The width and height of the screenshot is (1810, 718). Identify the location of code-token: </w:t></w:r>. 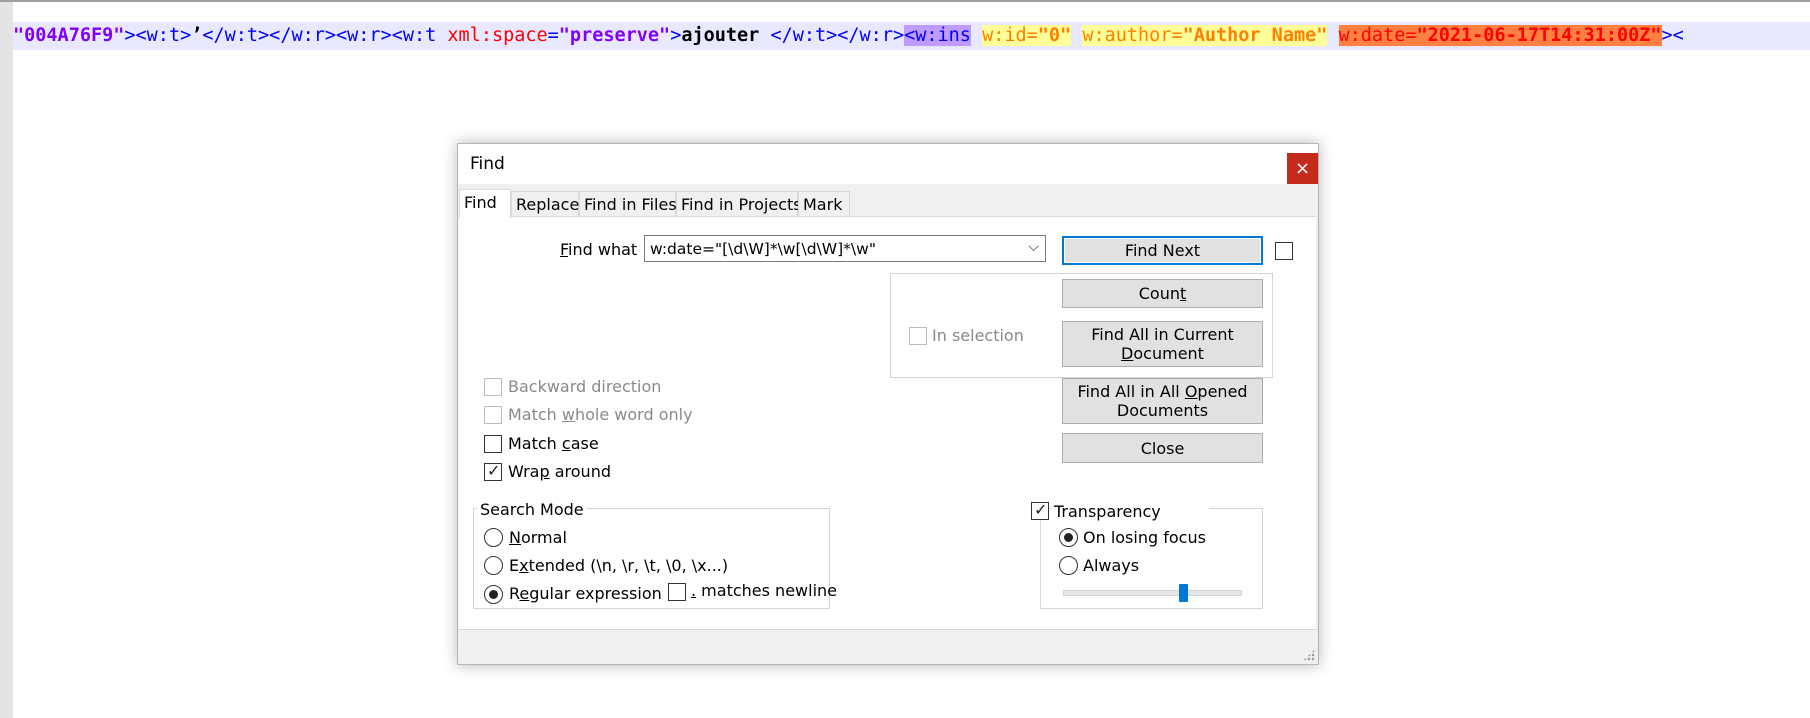
(837, 35).